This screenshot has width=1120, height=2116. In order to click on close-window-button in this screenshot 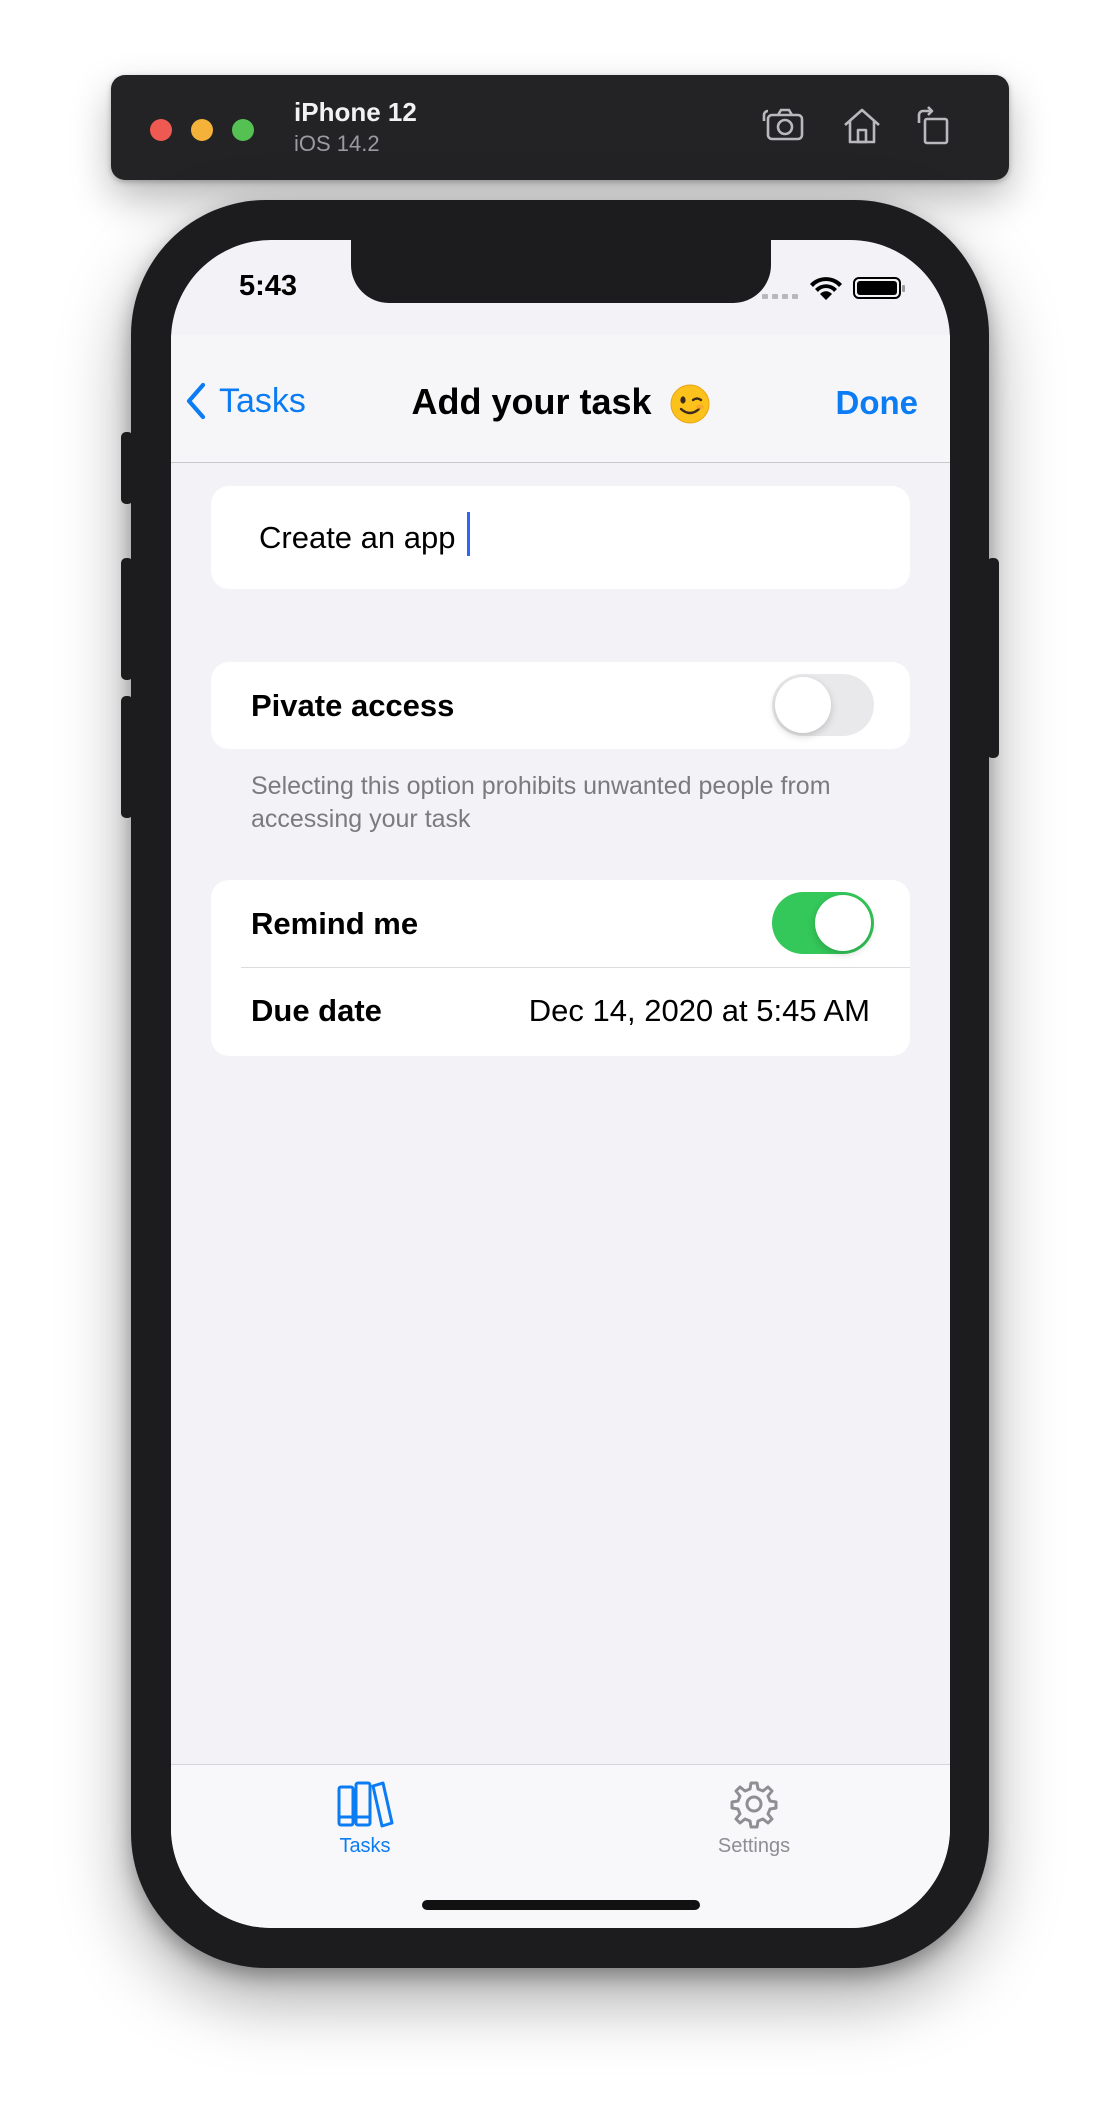, I will do `click(161, 130)`.